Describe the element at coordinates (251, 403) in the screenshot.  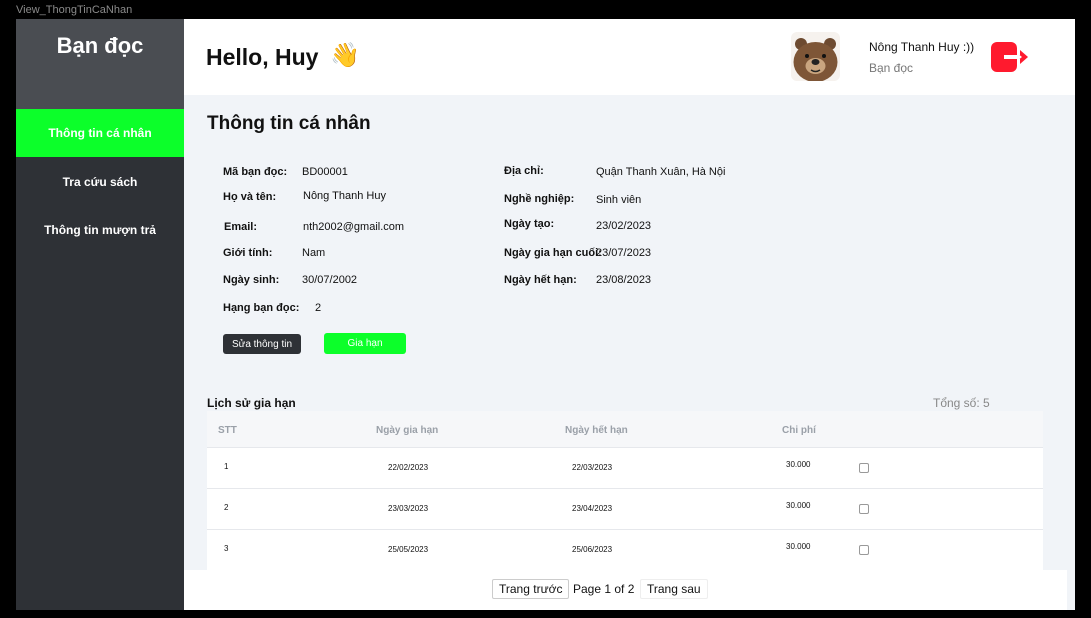
I see `history-title: Lịch sử gia hạn` at that location.